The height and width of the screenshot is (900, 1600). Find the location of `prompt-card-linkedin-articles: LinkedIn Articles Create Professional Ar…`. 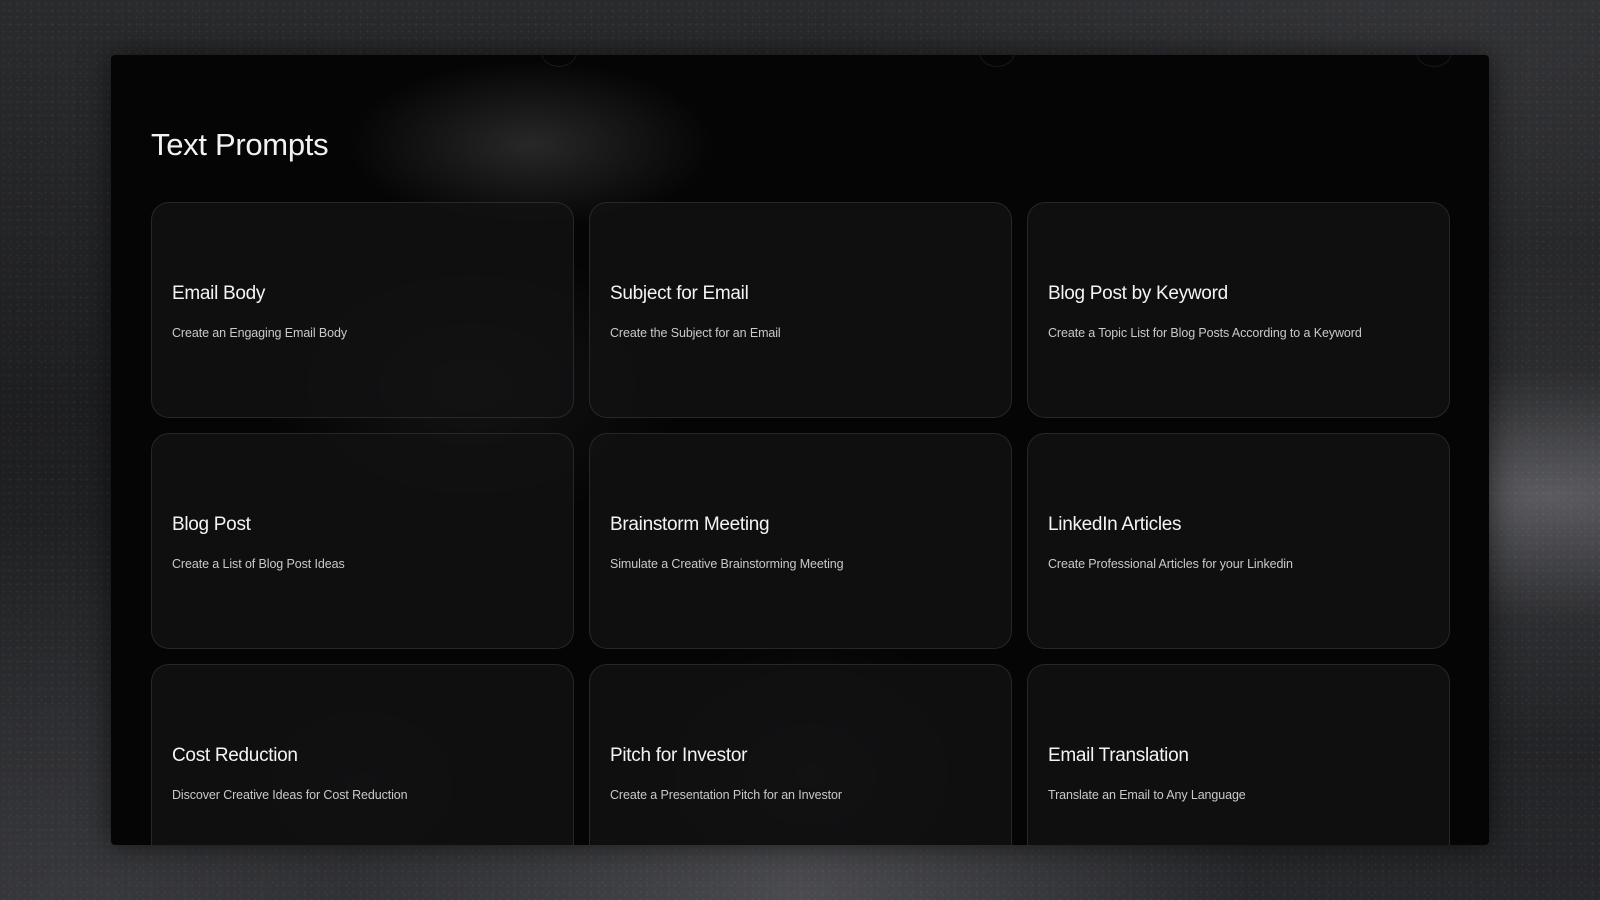

prompt-card-linkedin-articles: LinkedIn Articles Create Professional Ar… is located at coordinates (1238, 541).